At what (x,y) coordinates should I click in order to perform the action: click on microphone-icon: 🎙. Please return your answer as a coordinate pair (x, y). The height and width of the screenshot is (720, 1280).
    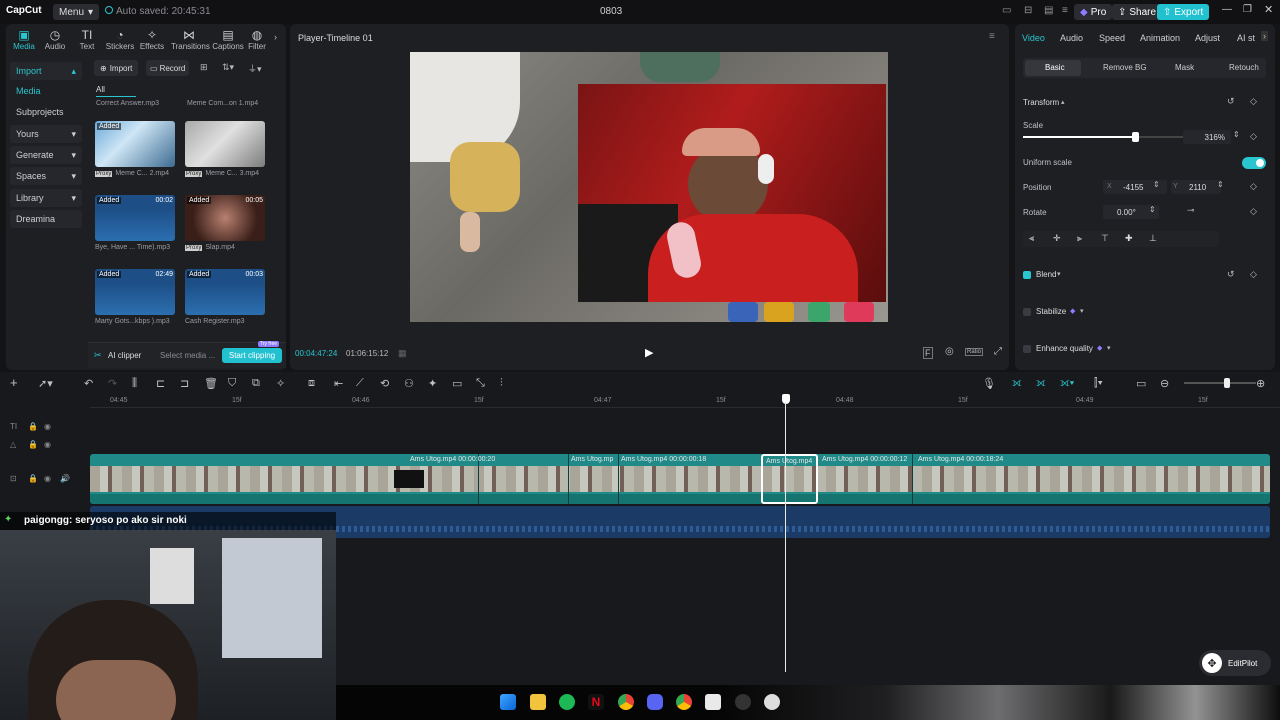
    Looking at the image, I should click on (989, 383).